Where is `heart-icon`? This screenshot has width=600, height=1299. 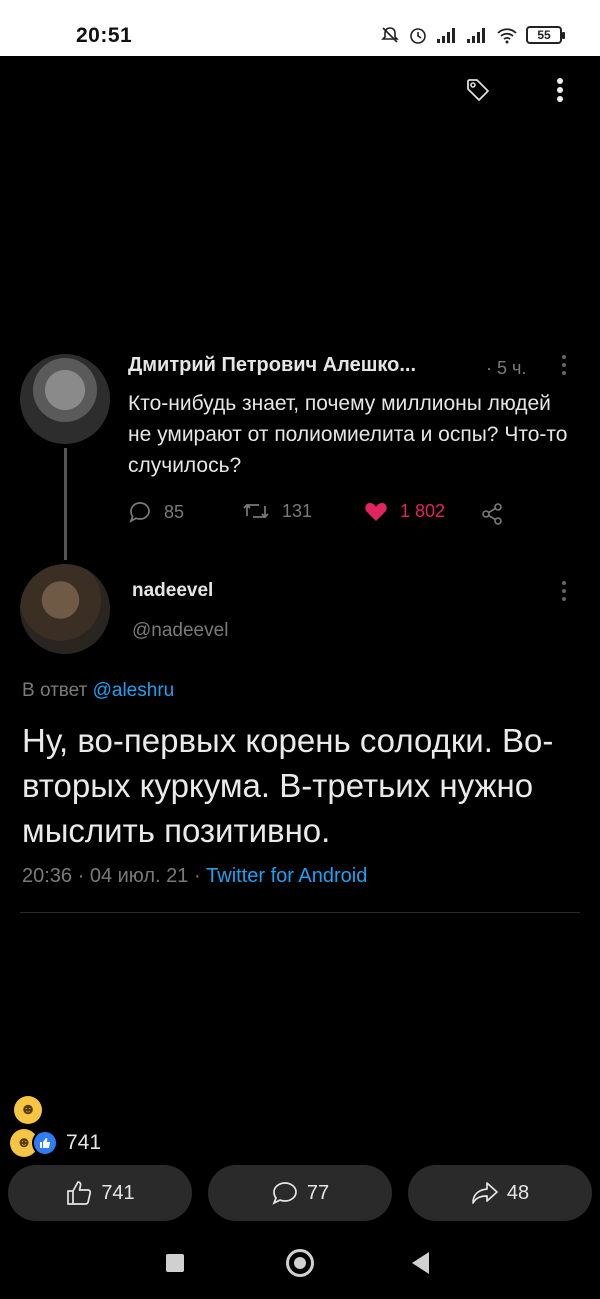 heart-icon is located at coordinates (376, 512).